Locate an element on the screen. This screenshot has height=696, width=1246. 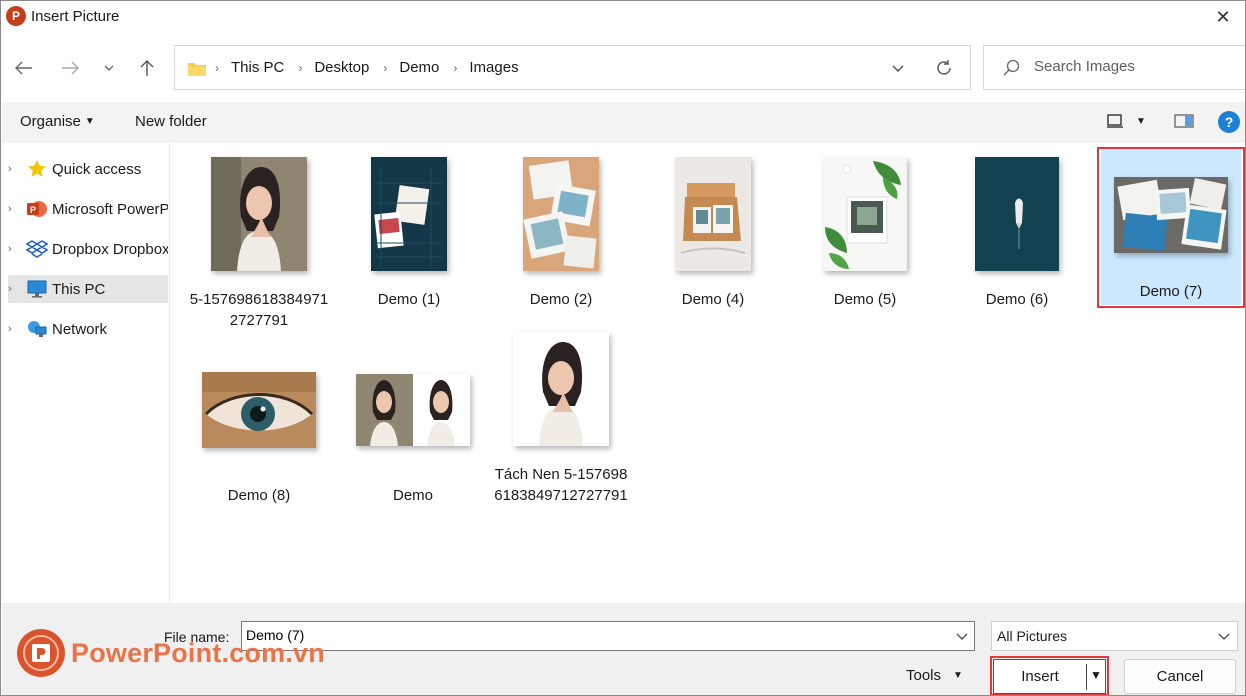
search-box is located at coordinates (1114, 67).